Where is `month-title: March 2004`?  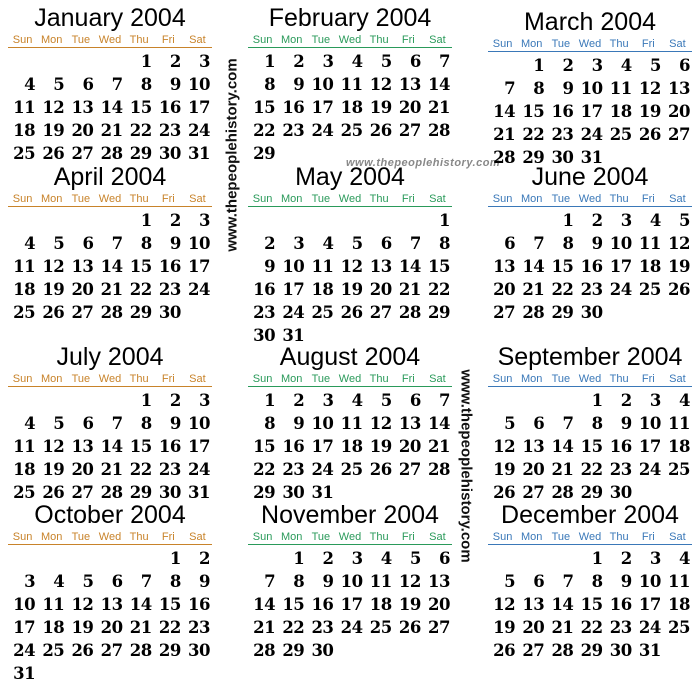
month-title: March 2004 is located at coordinates (590, 22).